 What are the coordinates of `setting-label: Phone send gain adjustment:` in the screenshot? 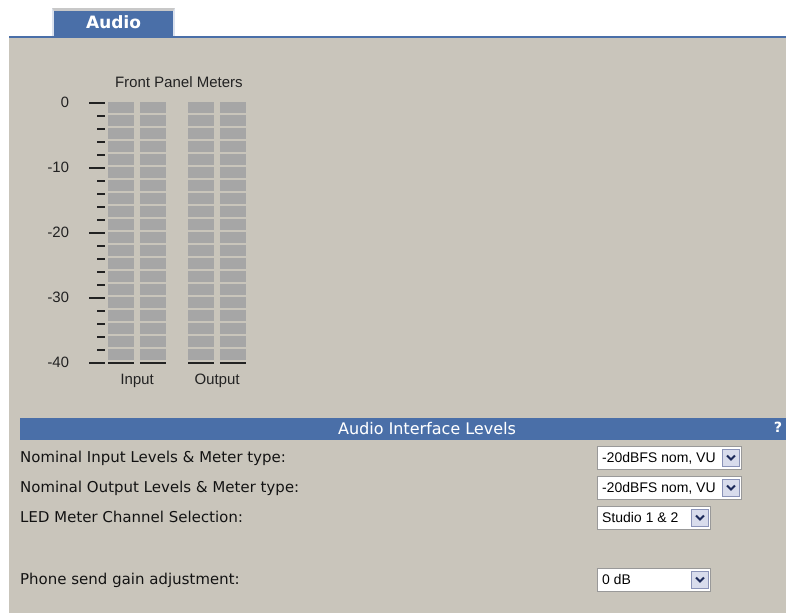 It's located at (130, 579).